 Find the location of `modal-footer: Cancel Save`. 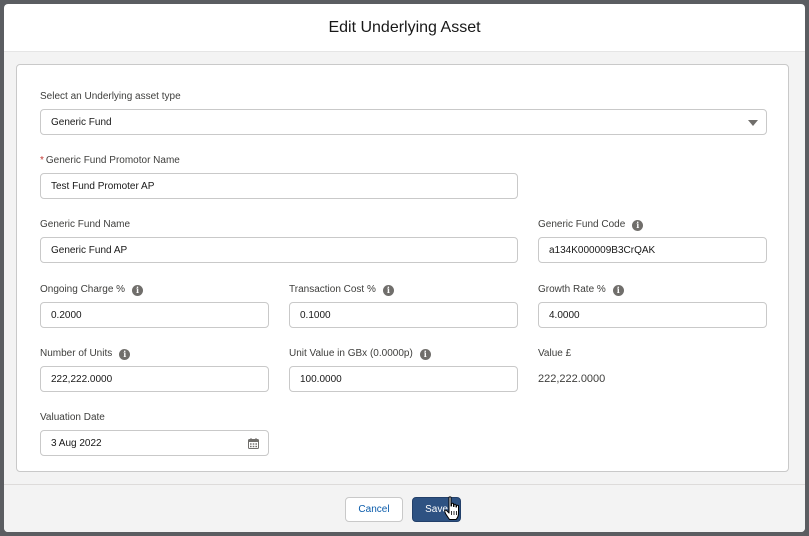

modal-footer: Cancel Save is located at coordinates (404, 508).